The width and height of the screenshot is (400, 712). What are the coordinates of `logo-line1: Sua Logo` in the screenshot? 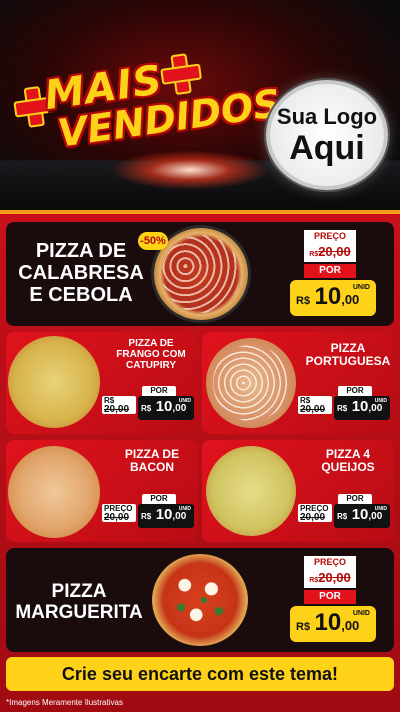 It's located at (327, 116).